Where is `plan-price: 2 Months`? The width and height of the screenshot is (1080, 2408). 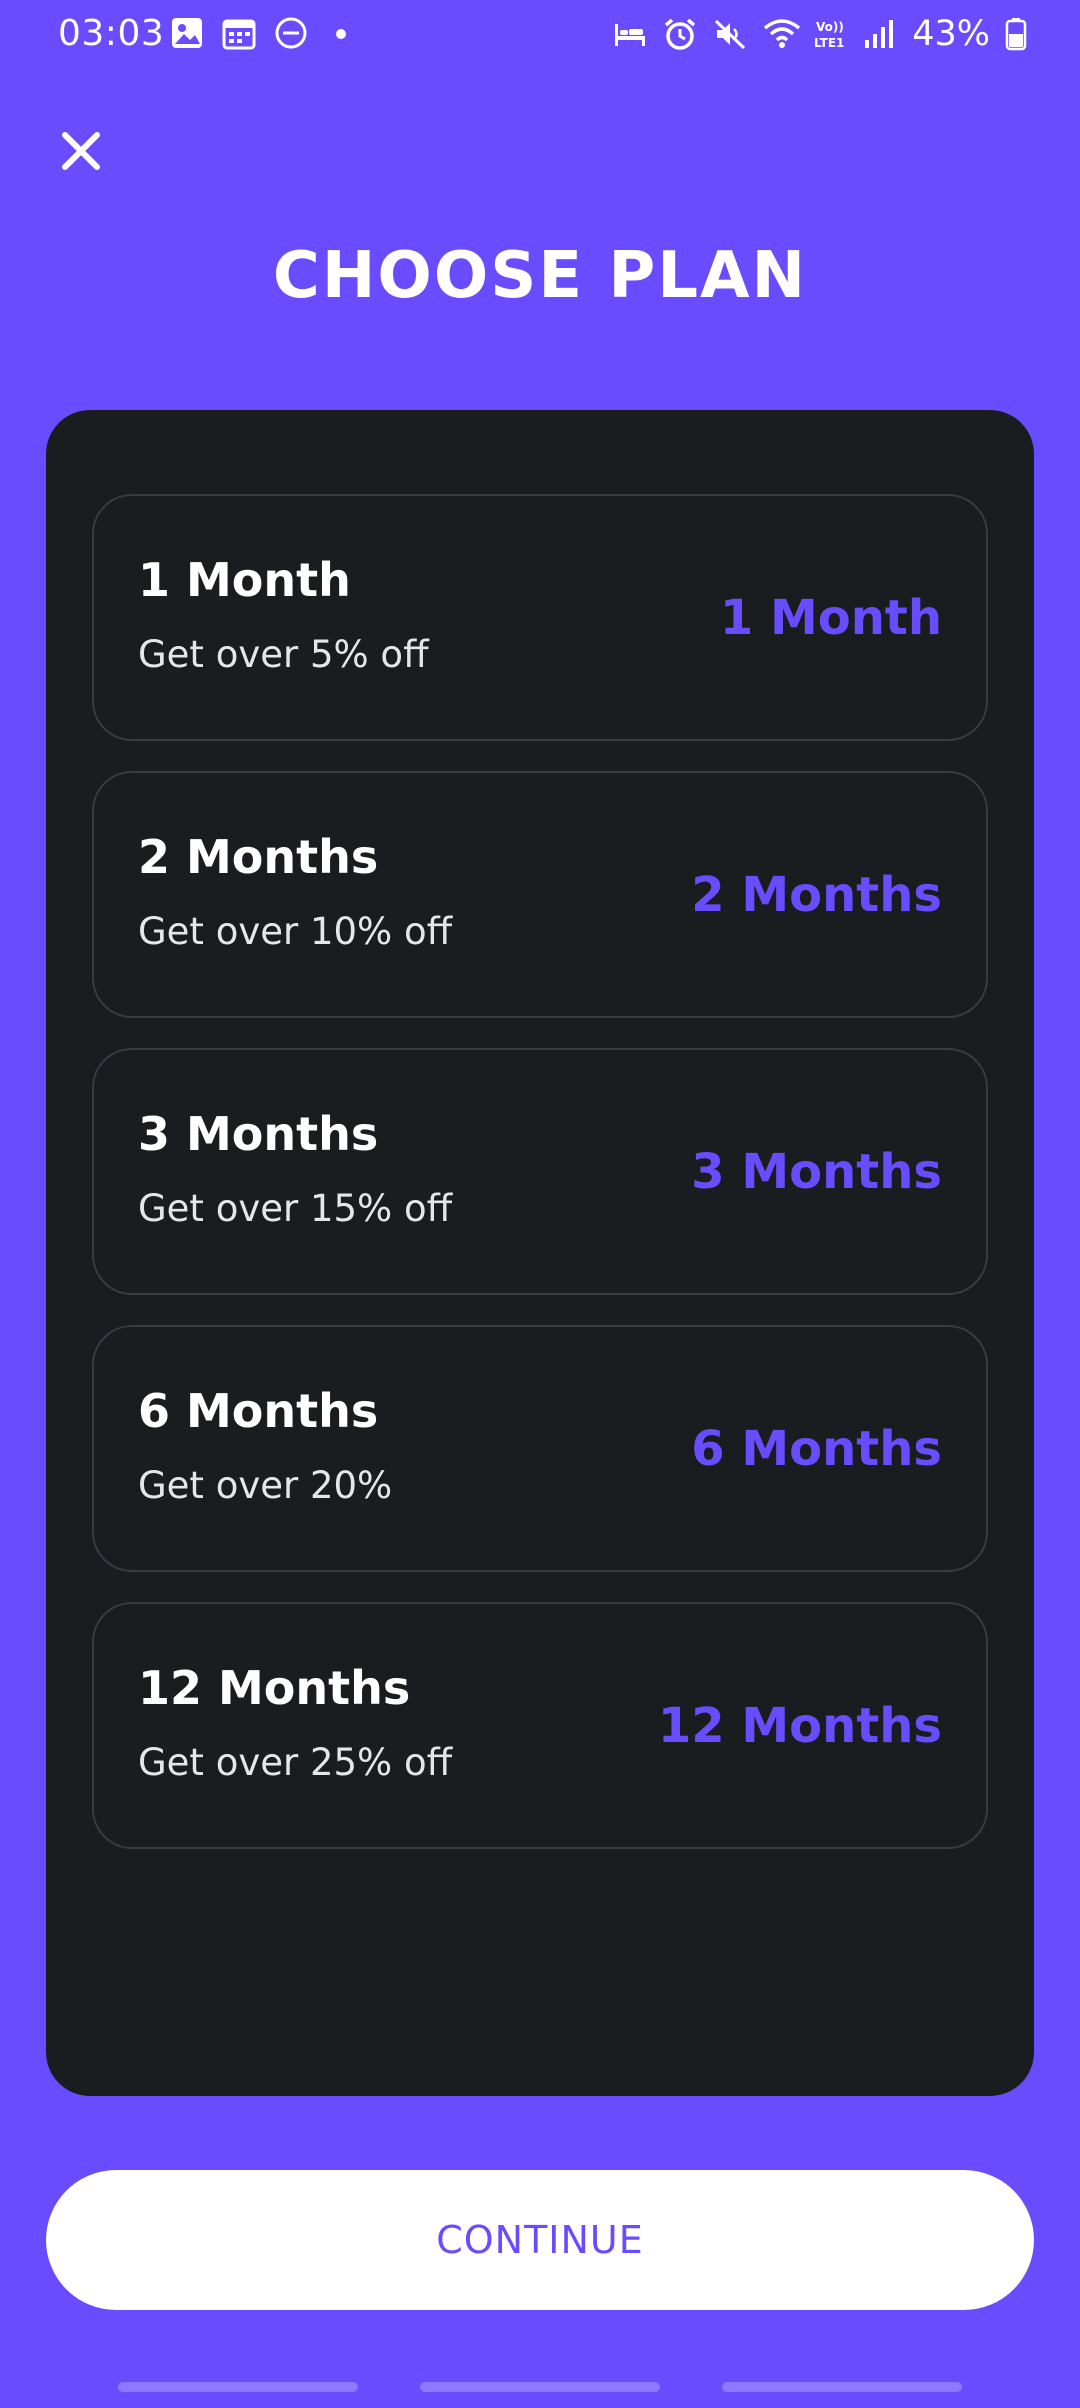 plan-price: 2 Months is located at coordinates (816, 895).